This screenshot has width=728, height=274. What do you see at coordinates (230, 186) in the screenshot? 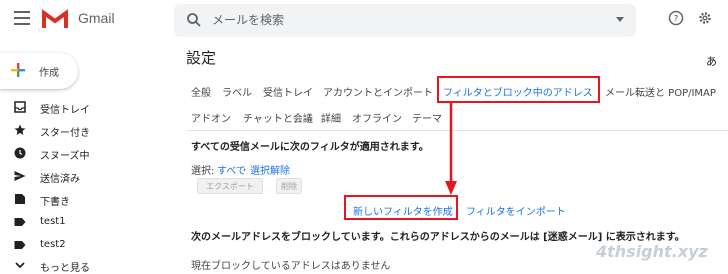
I see `export-button: エクスポート` at bounding box center [230, 186].